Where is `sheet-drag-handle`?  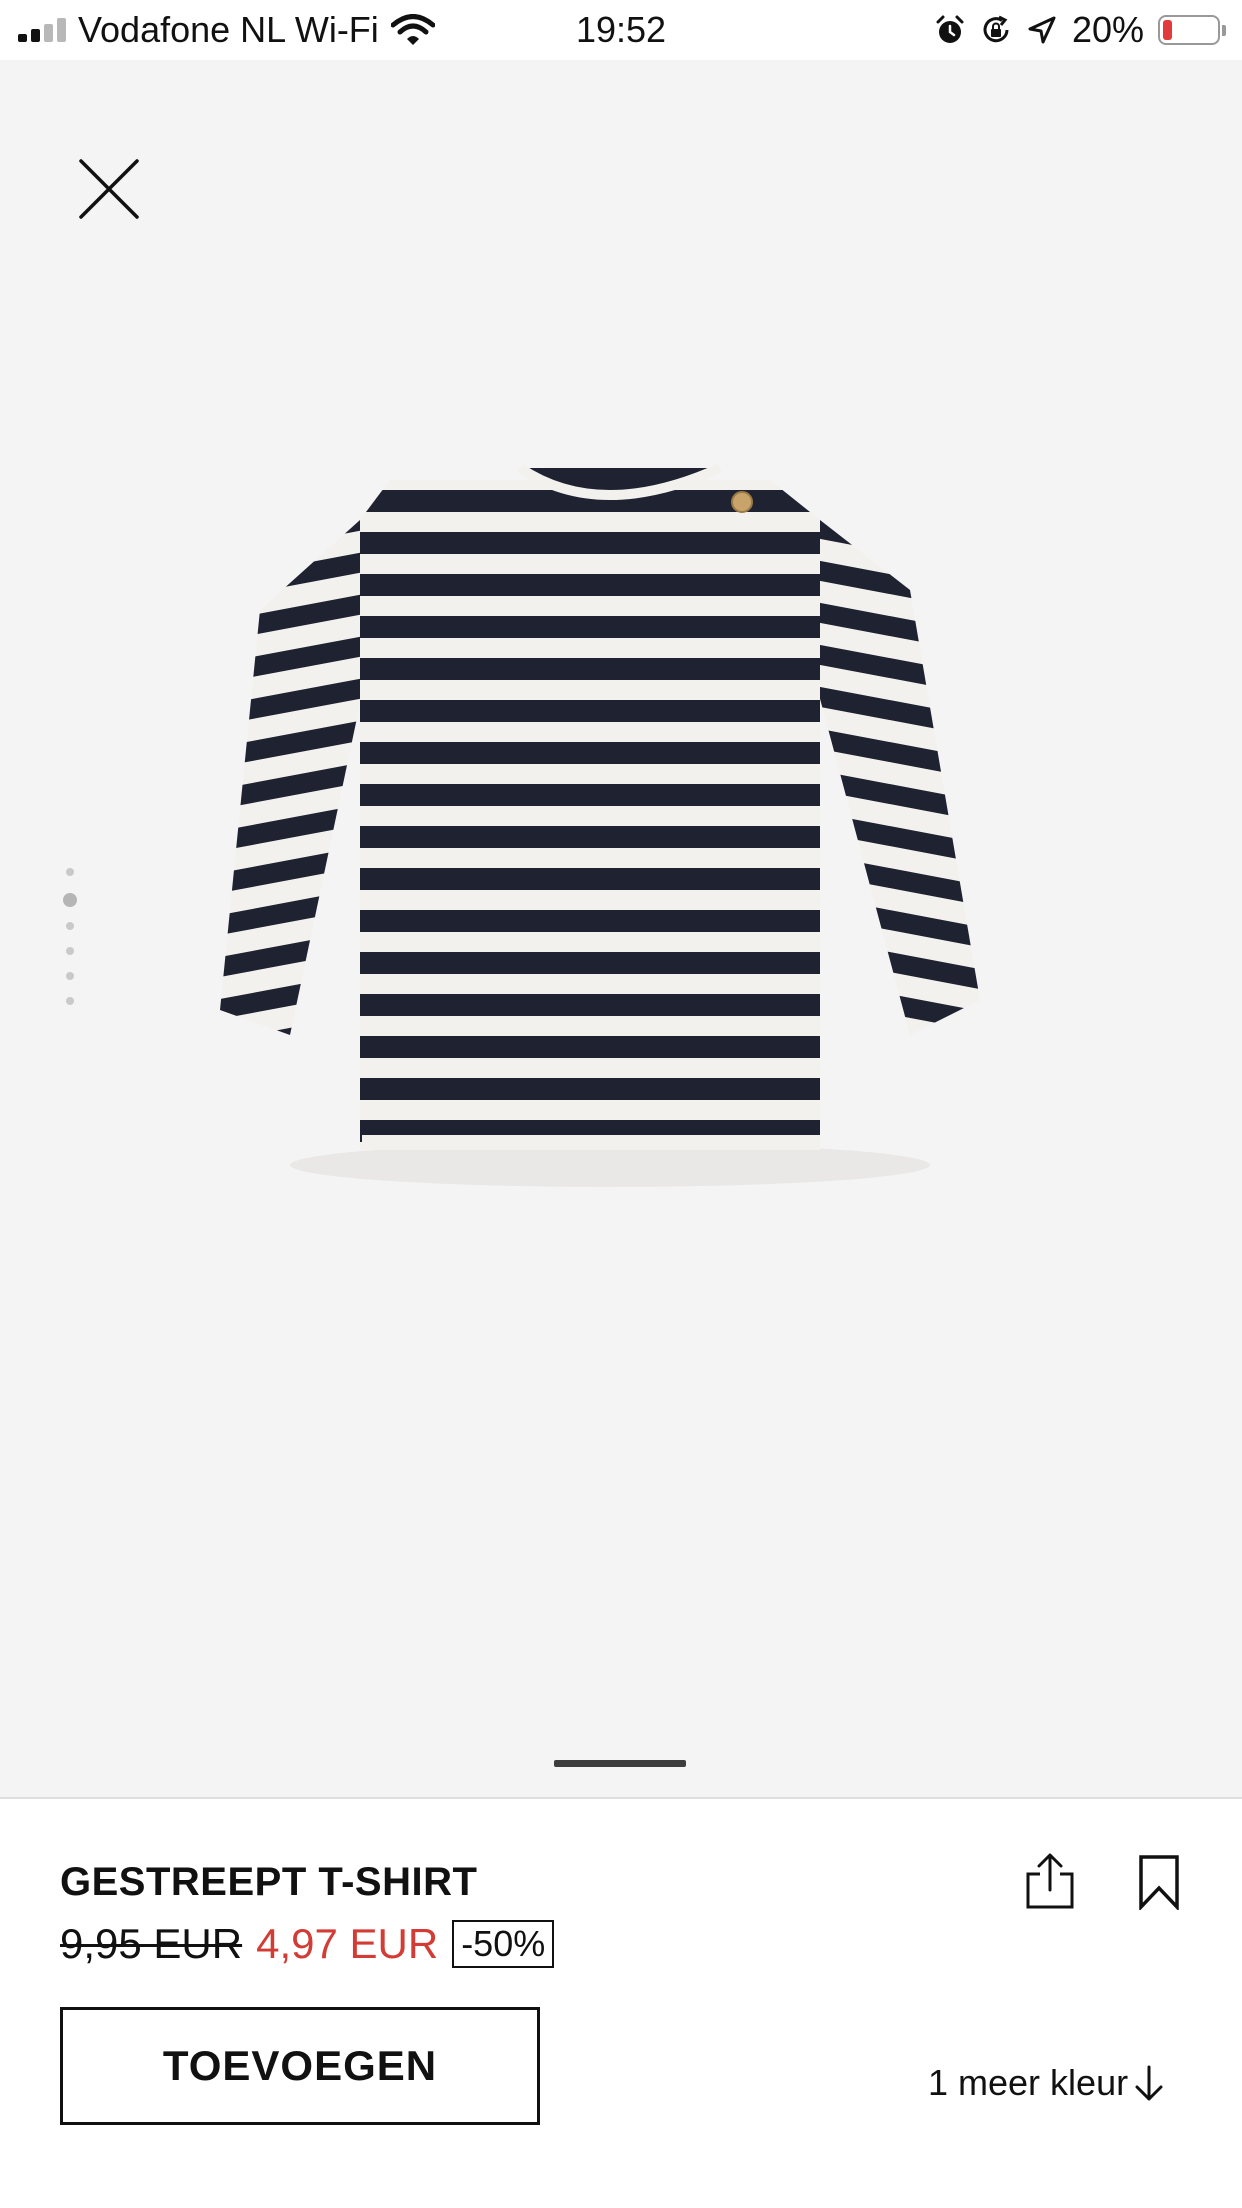
sheet-drag-handle is located at coordinates (620, 1763).